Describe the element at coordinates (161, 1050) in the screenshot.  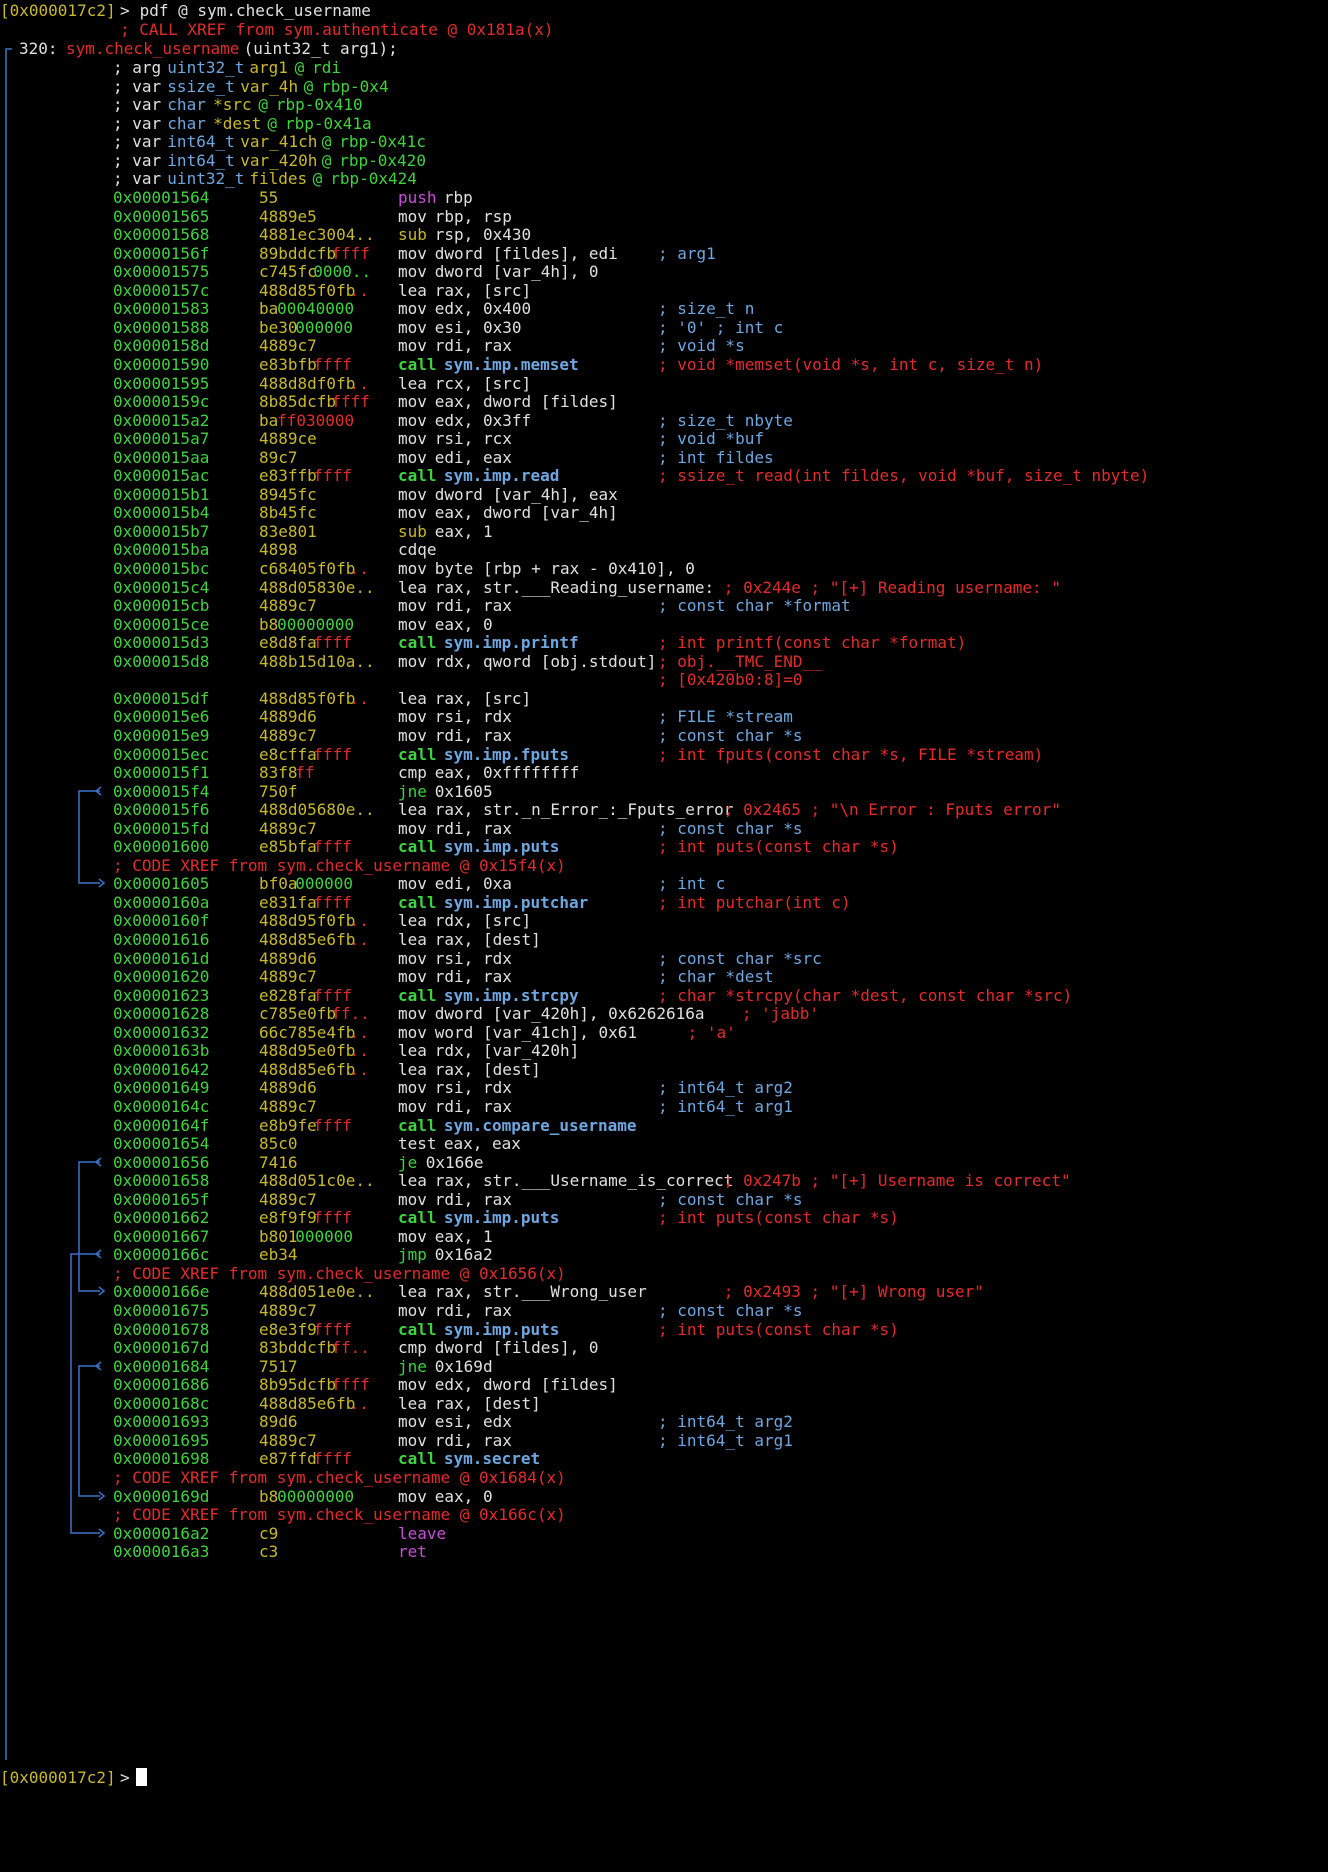
I see `instruction-address: 0x0000163b` at that location.